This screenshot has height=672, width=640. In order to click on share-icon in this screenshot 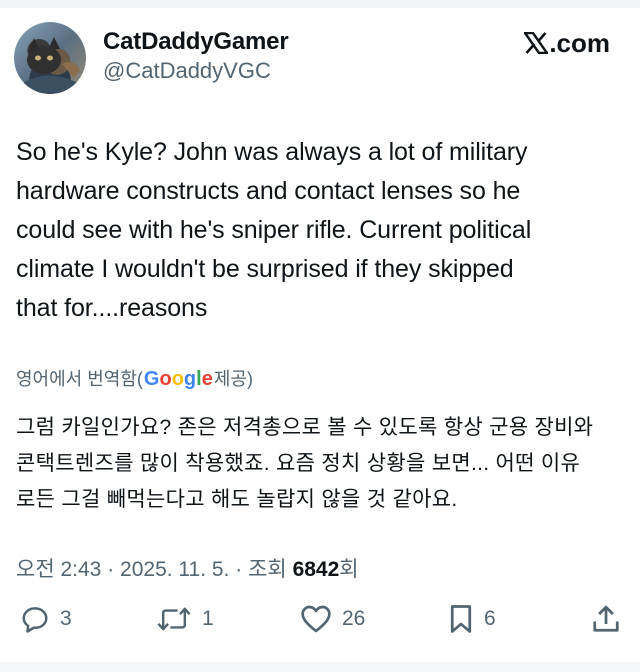, I will do `click(606, 618)`.